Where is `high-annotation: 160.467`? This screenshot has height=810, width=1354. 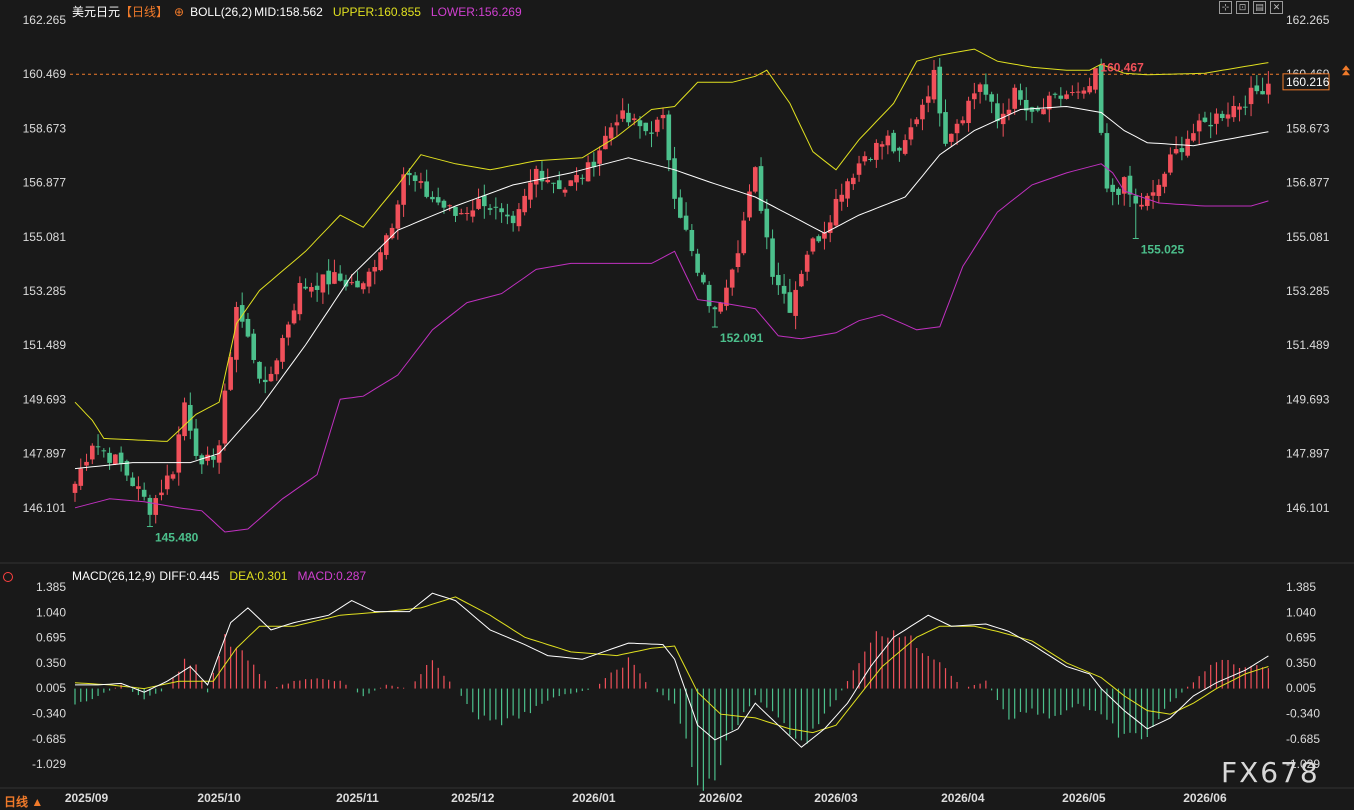 high-annotation: 160.467 is located at coordinates (1122, 67).